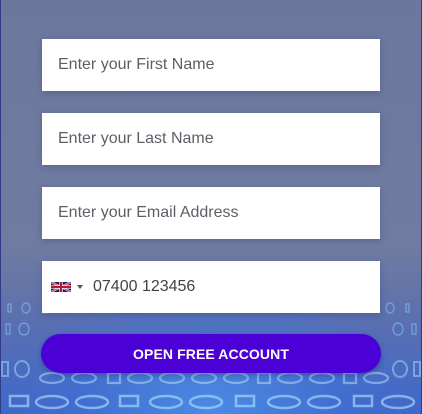  I want to click on phone-field-container, so click(211, 287).